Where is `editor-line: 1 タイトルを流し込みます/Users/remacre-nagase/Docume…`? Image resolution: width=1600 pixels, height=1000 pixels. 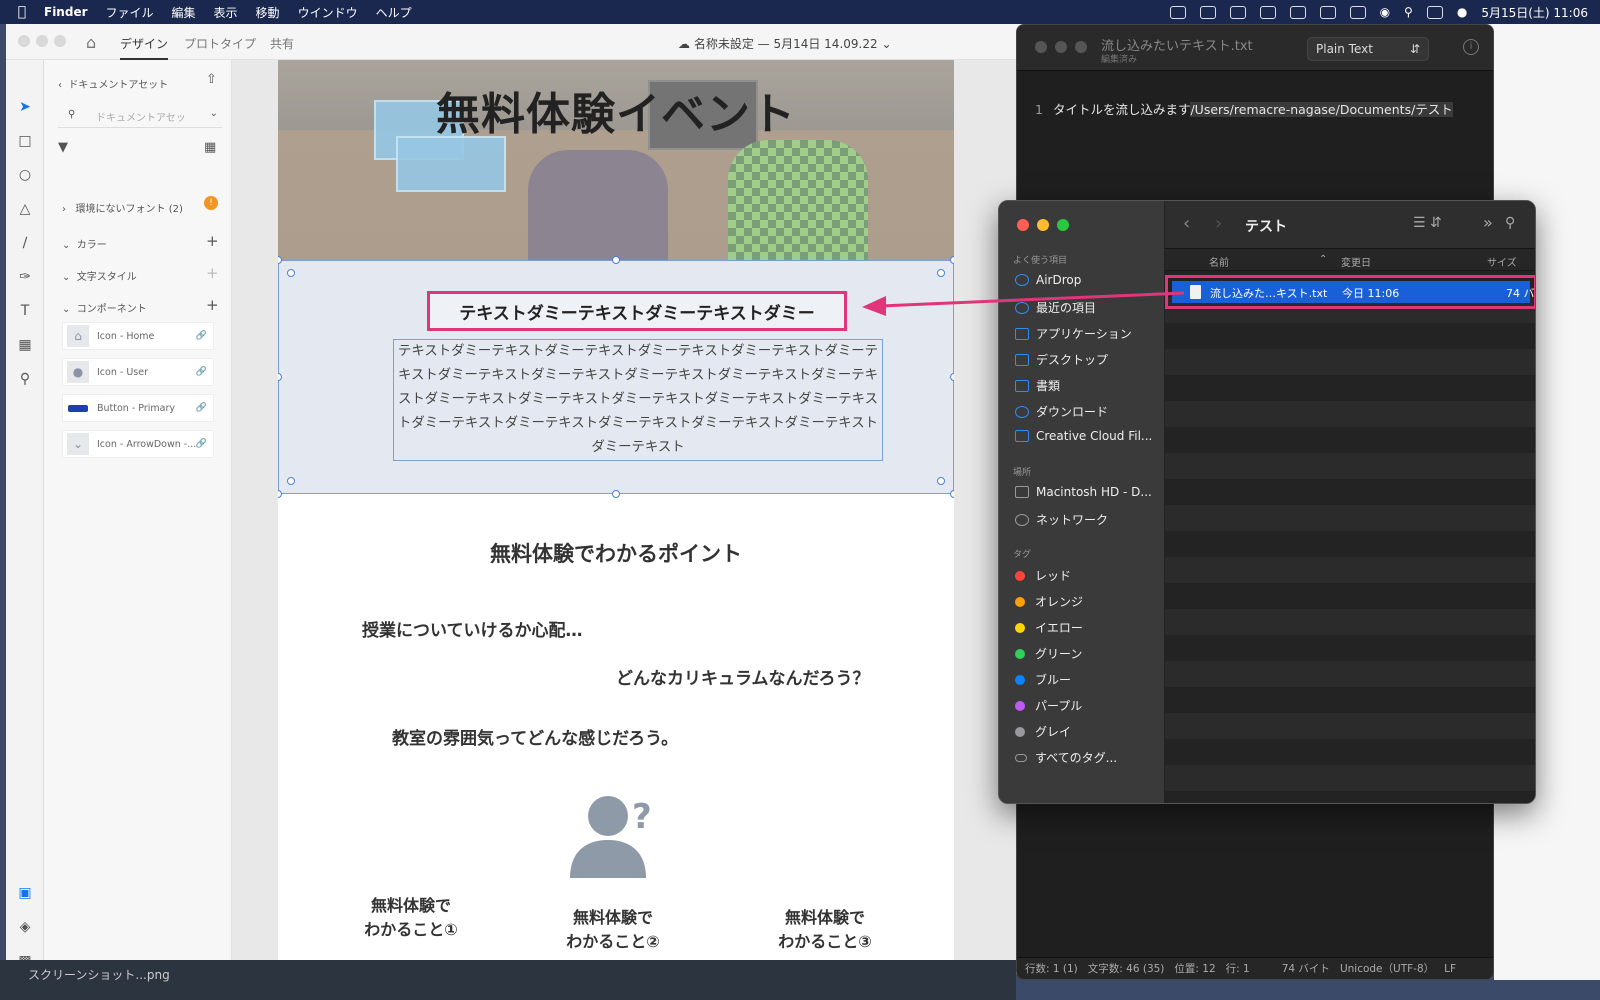
editor-line: 1 タイトルを流し込みます/Users/remacre-nagase/Docume… is located at coordinates (1244, 108).